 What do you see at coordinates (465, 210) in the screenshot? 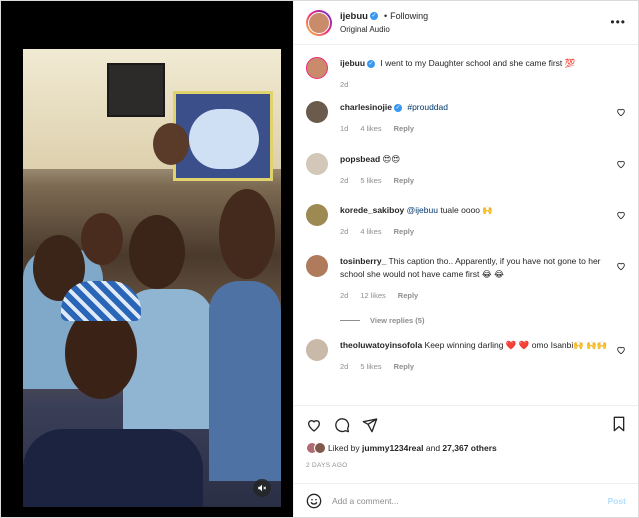
I see `comment-text: tuale oooo 🙌` at bounding box center [465, 210].